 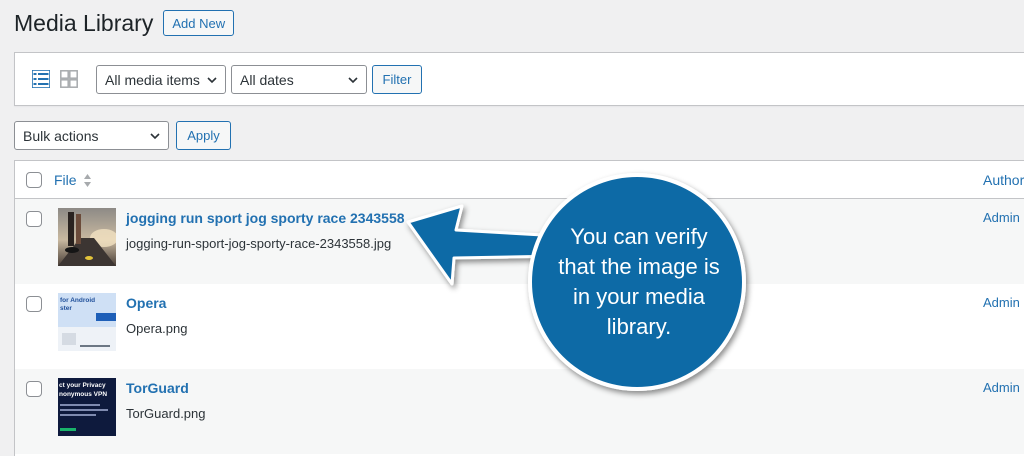 What do you see at coordinates (299, 79) in the screenshot?
I see `date-select: All dates` at bounding box center [299, 79].